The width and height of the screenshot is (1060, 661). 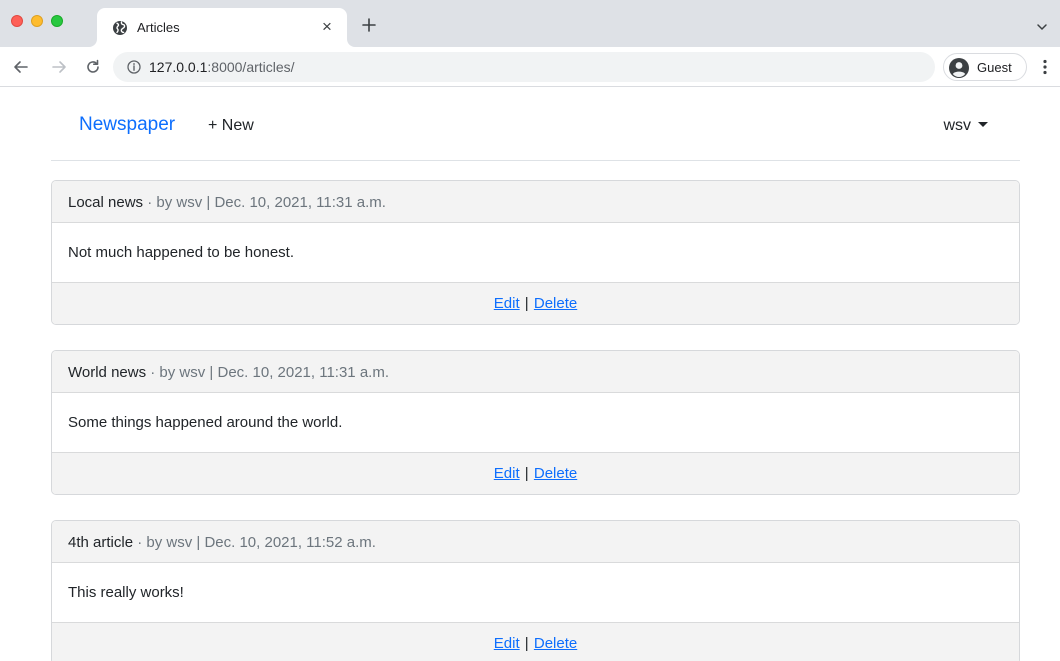 I want to click on article-meta: · by wsv | Dec. 10, 2021, 11:52 a.m., so click(x=254, y=542).